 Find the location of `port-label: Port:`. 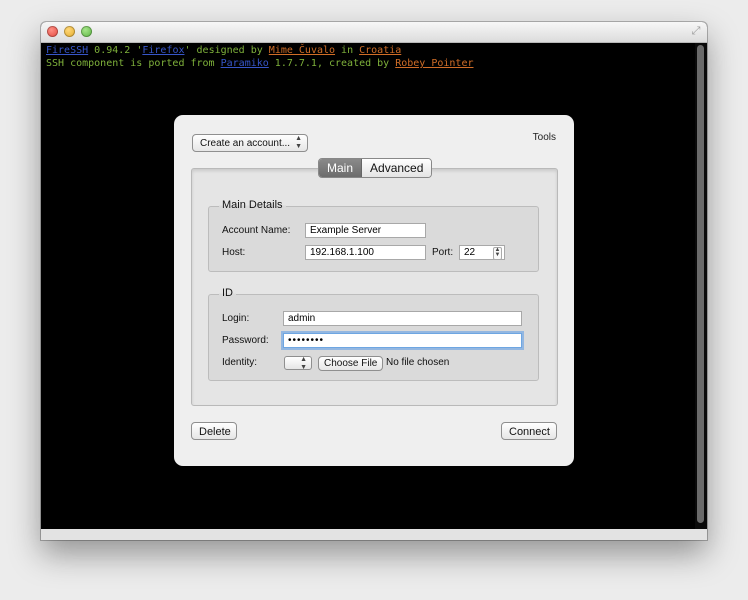

port-label: Port: is located at coordinates (443, 252).